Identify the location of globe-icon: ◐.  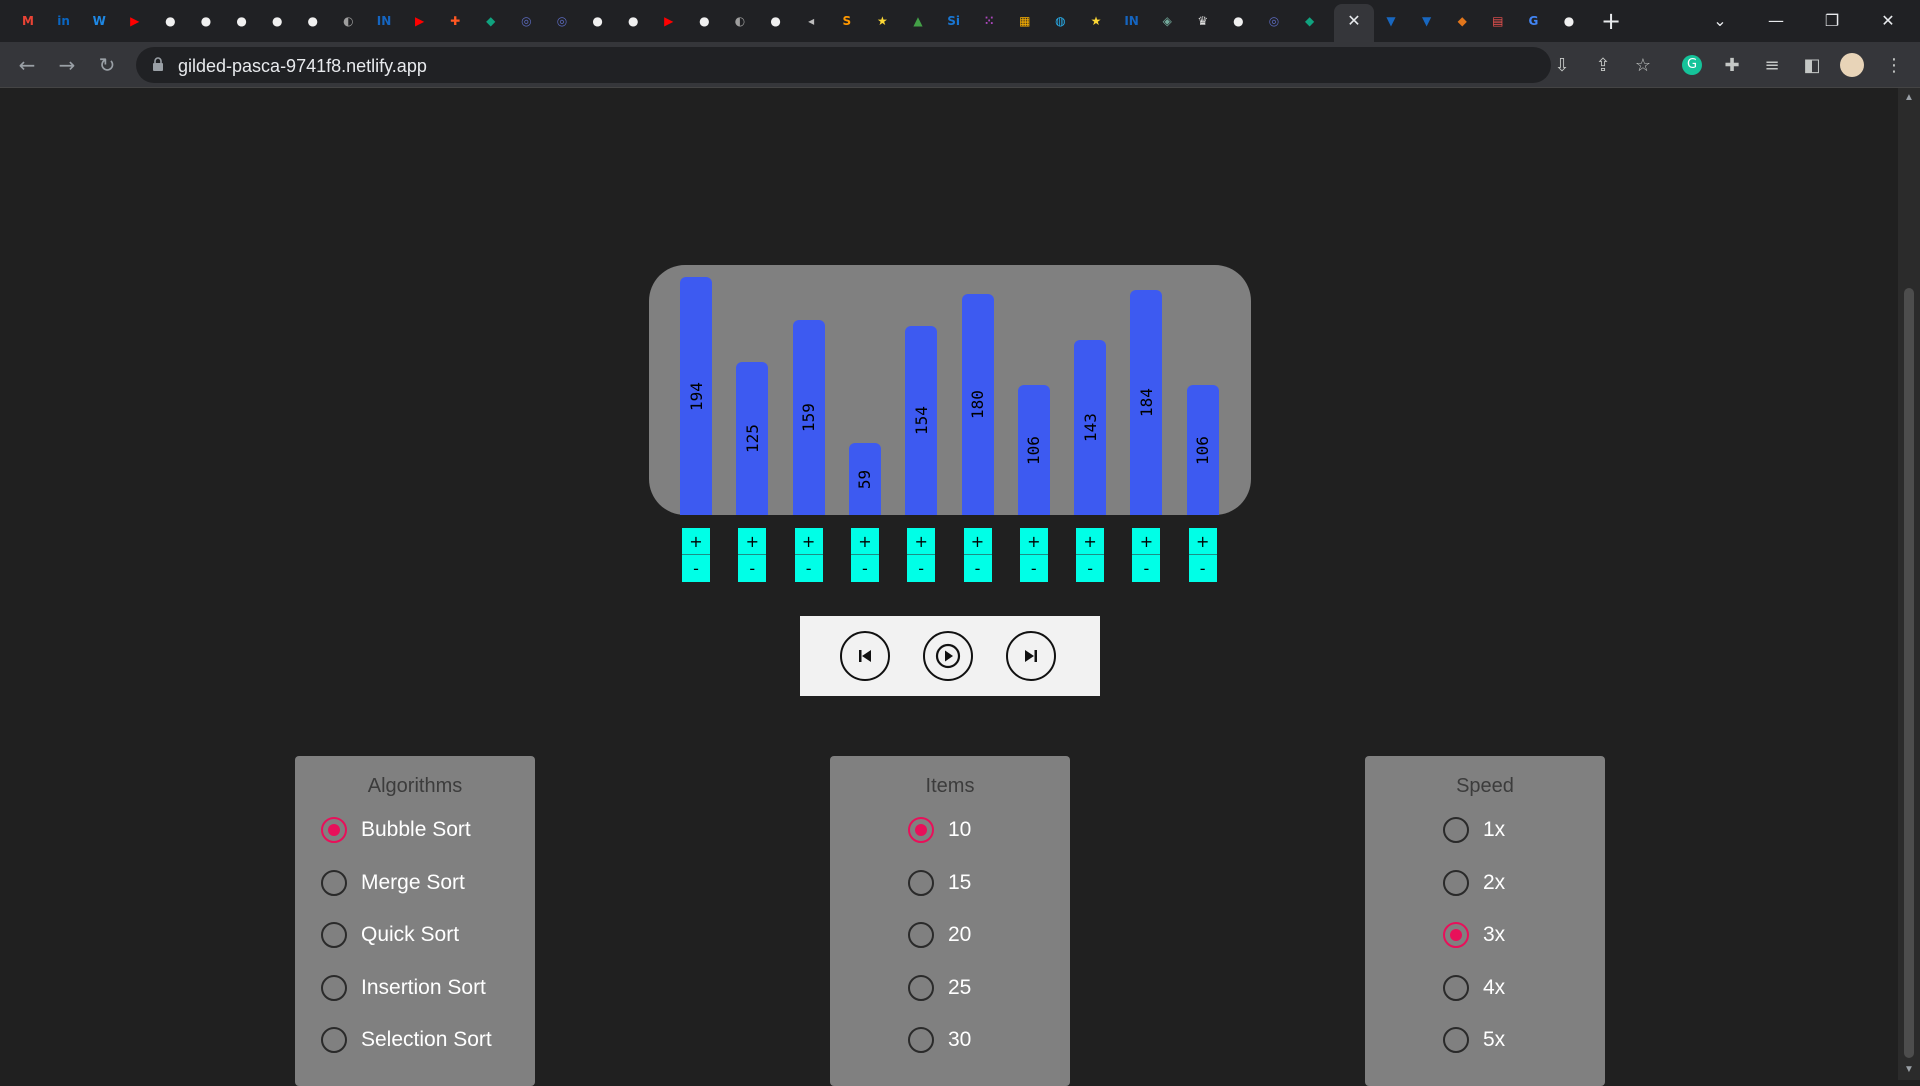
(740, 21).